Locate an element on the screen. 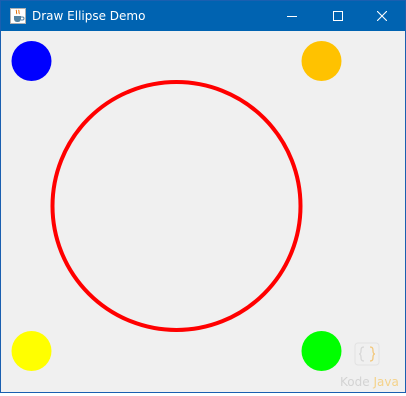 Image resolution: width=406 pixels, height=396 pixels. watermark-text: Kode Java is located at coordinates (369, 382).